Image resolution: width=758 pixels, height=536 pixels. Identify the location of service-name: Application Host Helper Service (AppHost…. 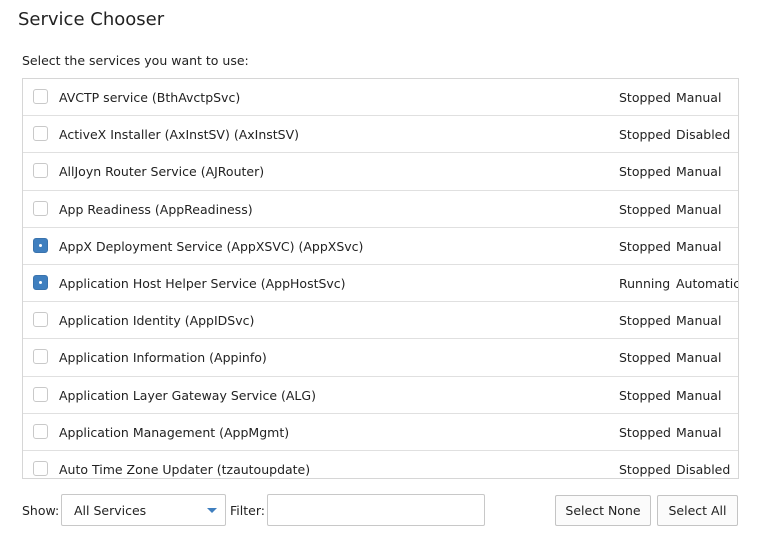
(202, 283).